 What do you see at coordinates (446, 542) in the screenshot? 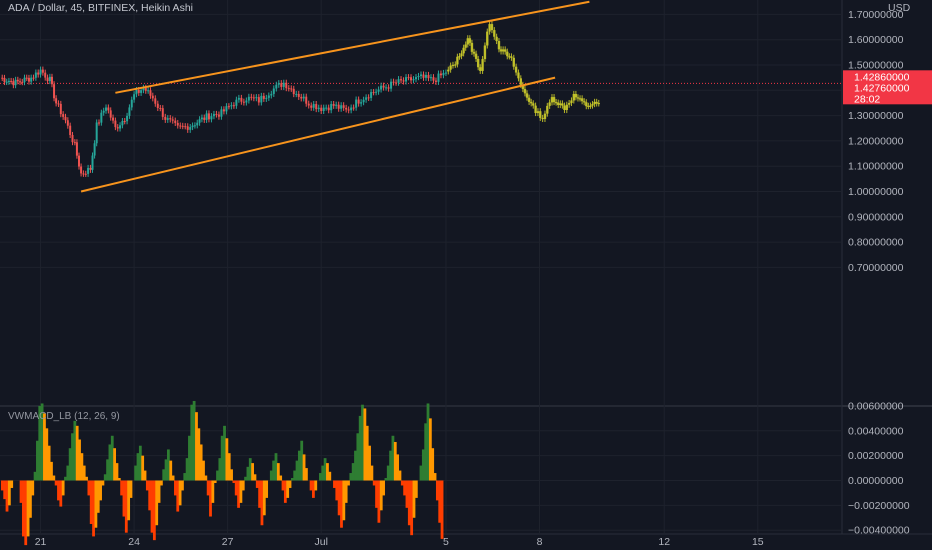
I see `time-tick-label: 5` at bounding box center [446, 542].